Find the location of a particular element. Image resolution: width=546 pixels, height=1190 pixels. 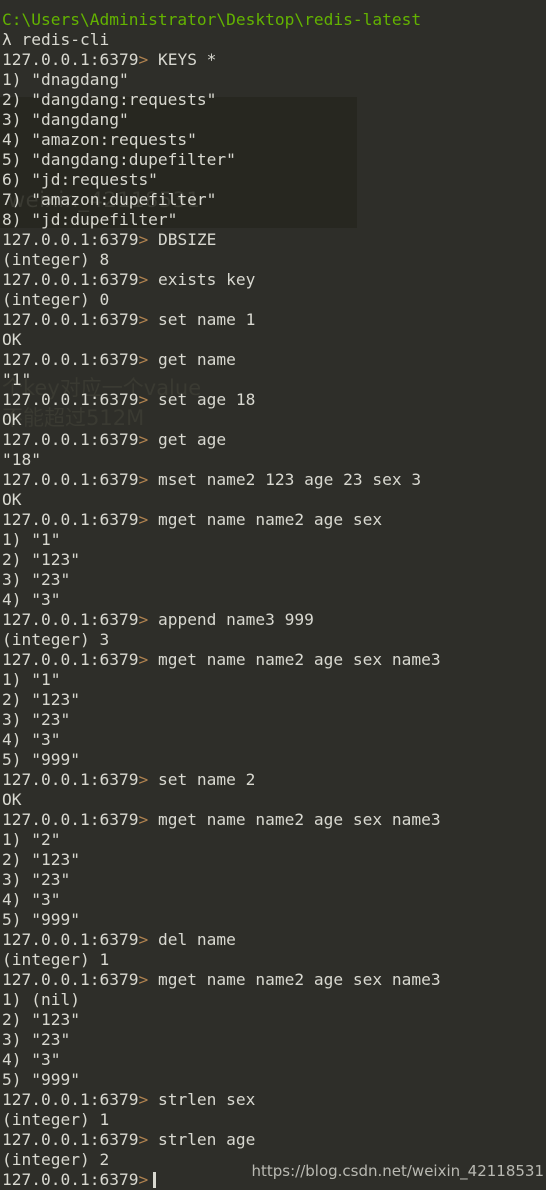

output-text: 1) "1" is located at coordinates (31, 679).